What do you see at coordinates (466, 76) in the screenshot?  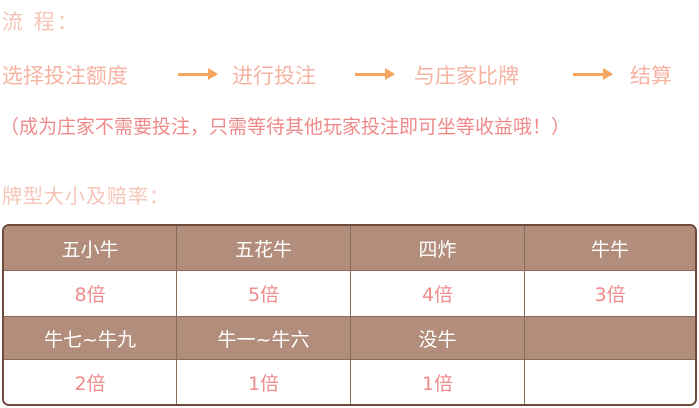 I see `flow-step-compare-banker: 与庄家比牌` at bounding box center [466, 76].